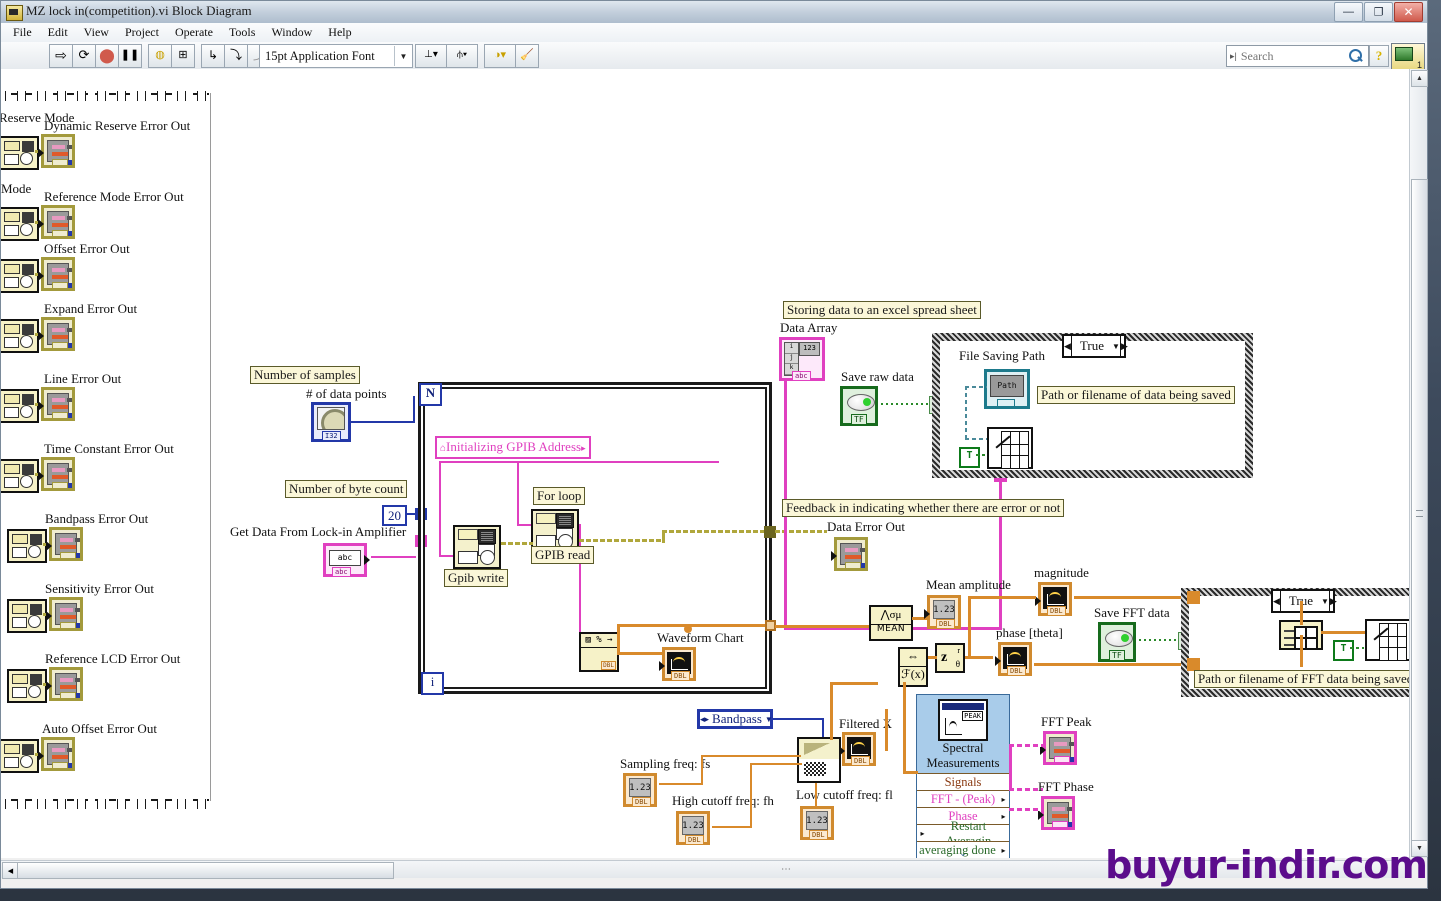  What do you see at coordinates (1068, 346) in the screenshot?
I see `case-prev-arrow-icon: ◀` at bounding box center [1068, 346].